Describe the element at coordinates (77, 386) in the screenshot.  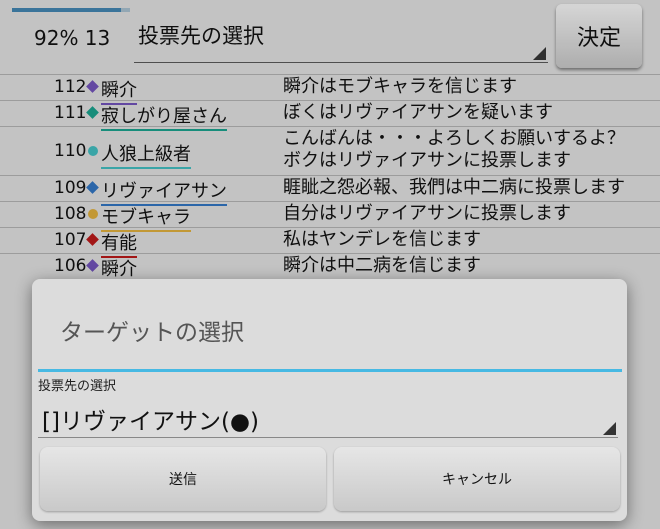
I see `field-label: 投票先の選択` at that location.